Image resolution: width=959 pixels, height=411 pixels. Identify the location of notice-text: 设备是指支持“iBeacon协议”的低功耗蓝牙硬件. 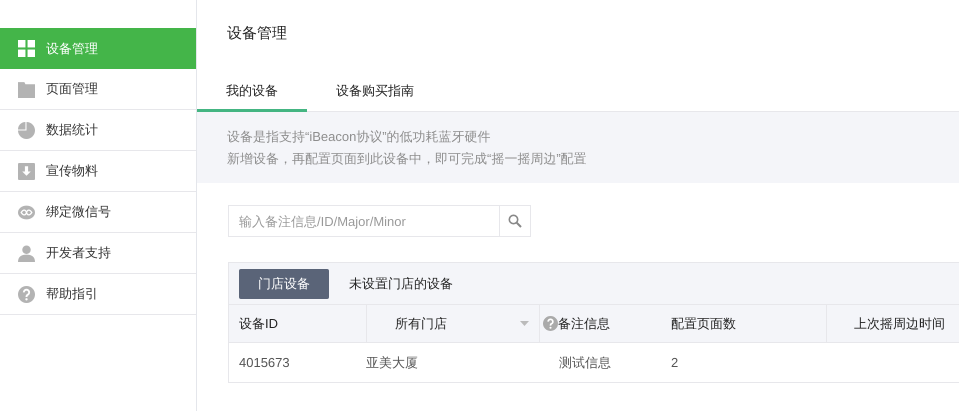
(359, 137).